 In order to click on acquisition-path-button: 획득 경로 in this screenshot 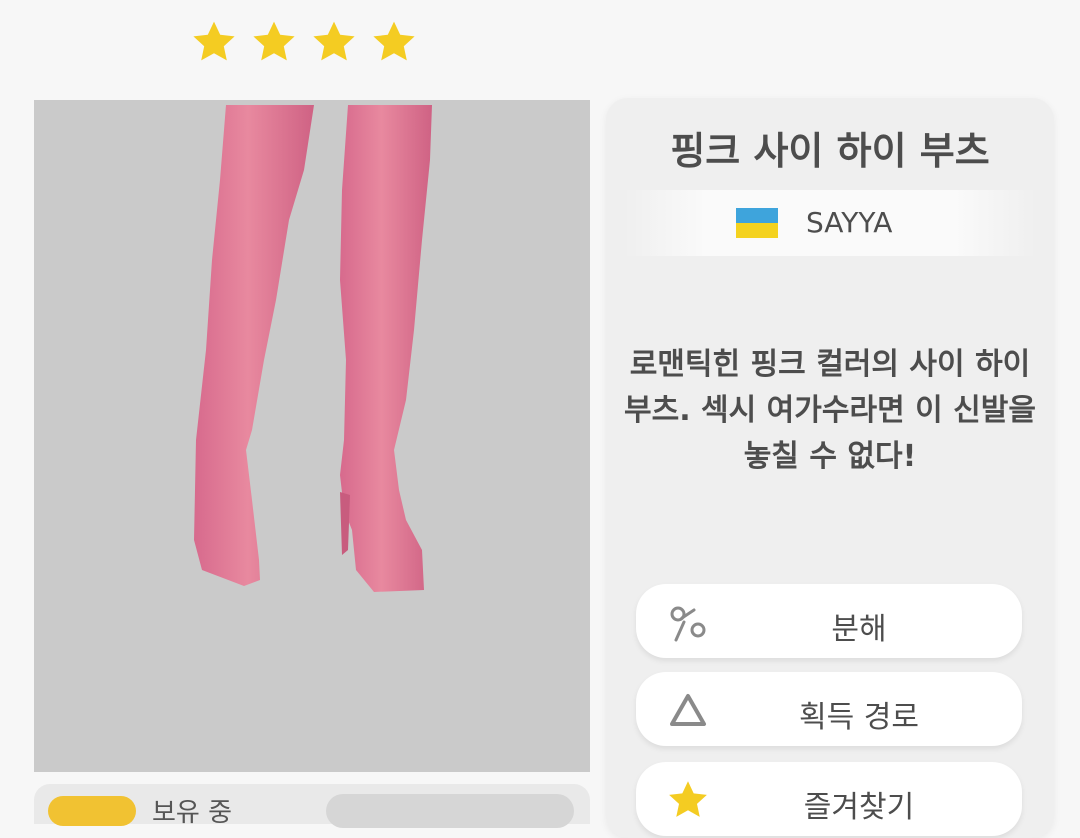, I will do `click(829, 709)`.